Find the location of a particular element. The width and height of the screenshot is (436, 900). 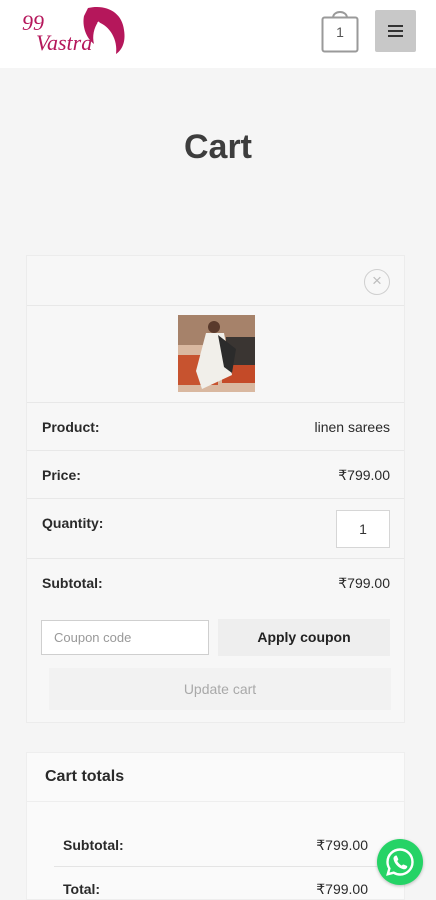

close-icon: × is located at coordinates (377, 280).